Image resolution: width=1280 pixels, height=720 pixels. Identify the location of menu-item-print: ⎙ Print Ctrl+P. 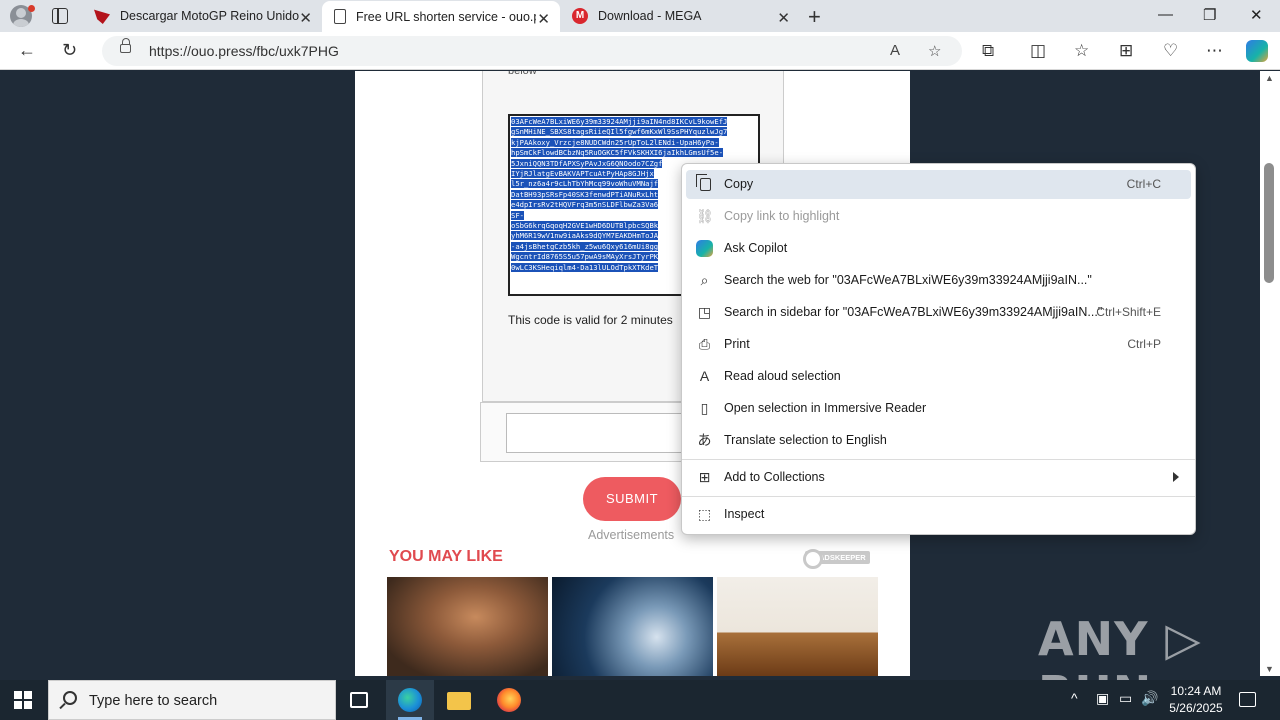
(938, 344).